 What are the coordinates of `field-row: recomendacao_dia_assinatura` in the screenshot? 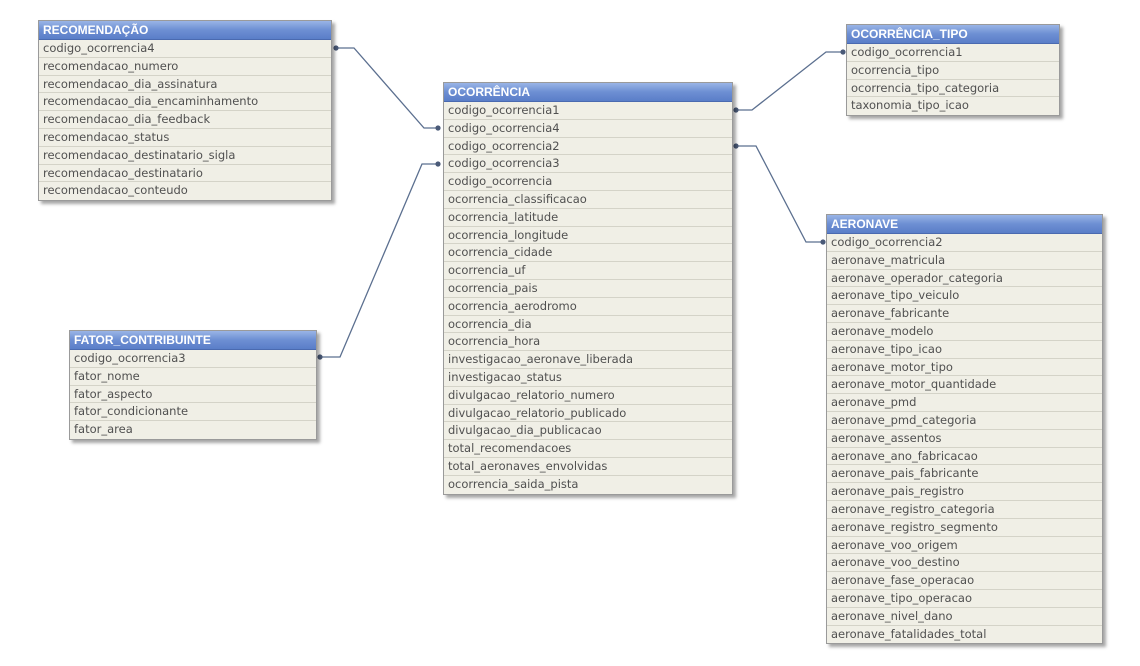 It's located at (185, 85).